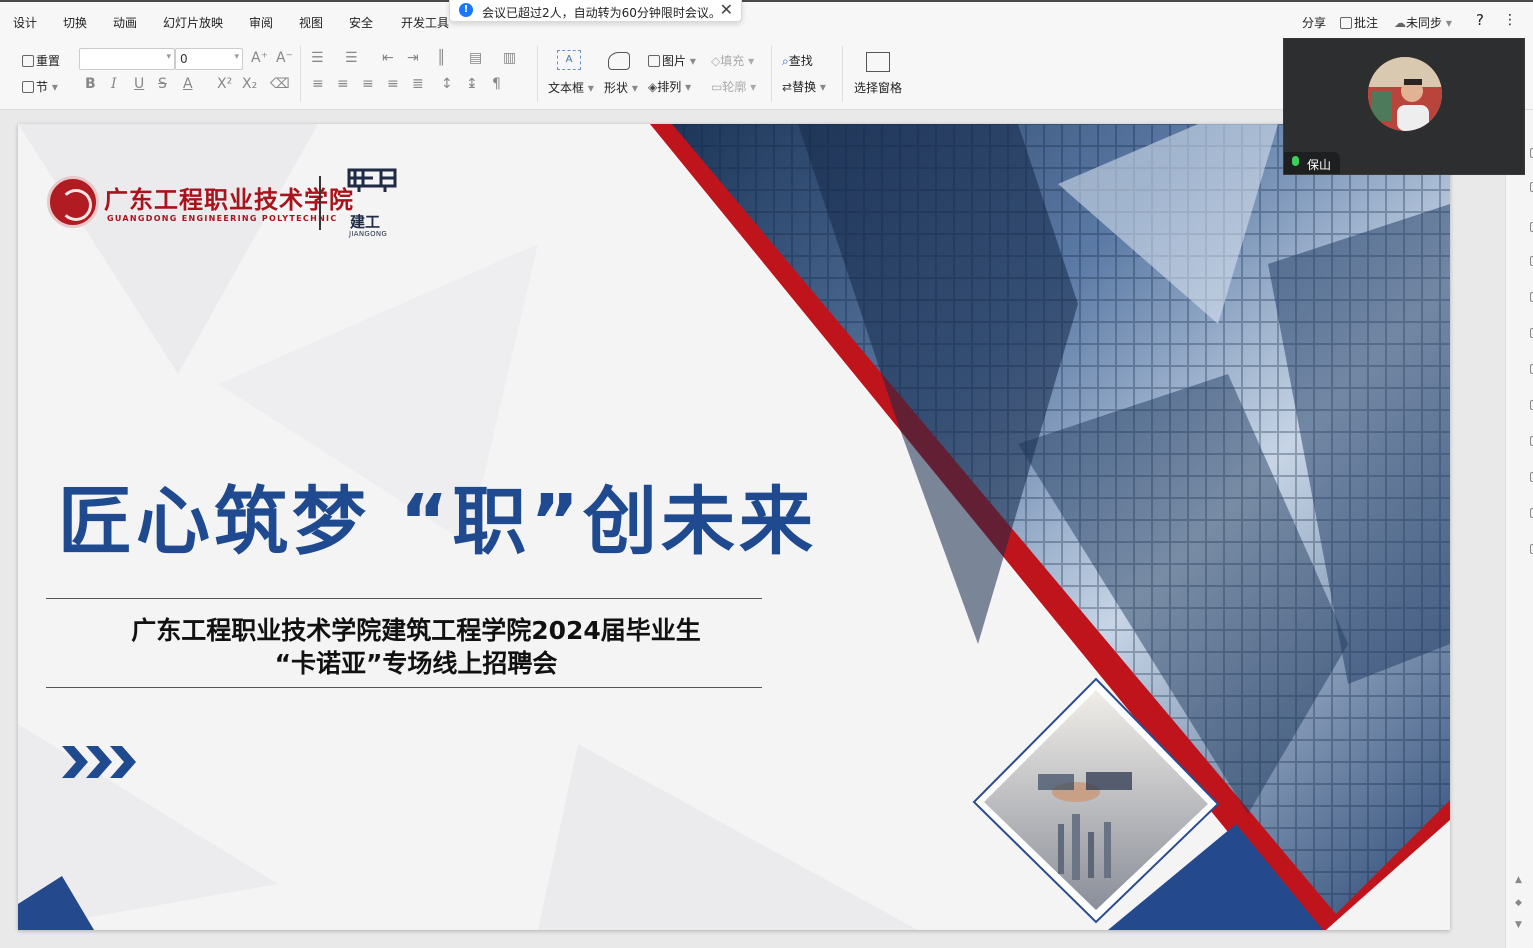 This screenshot has width=1533, height=948. What do you see at coordinates (716, 61) in the screenshot?
I see `fill-icon: ◇` at bounding box center [716, 61].